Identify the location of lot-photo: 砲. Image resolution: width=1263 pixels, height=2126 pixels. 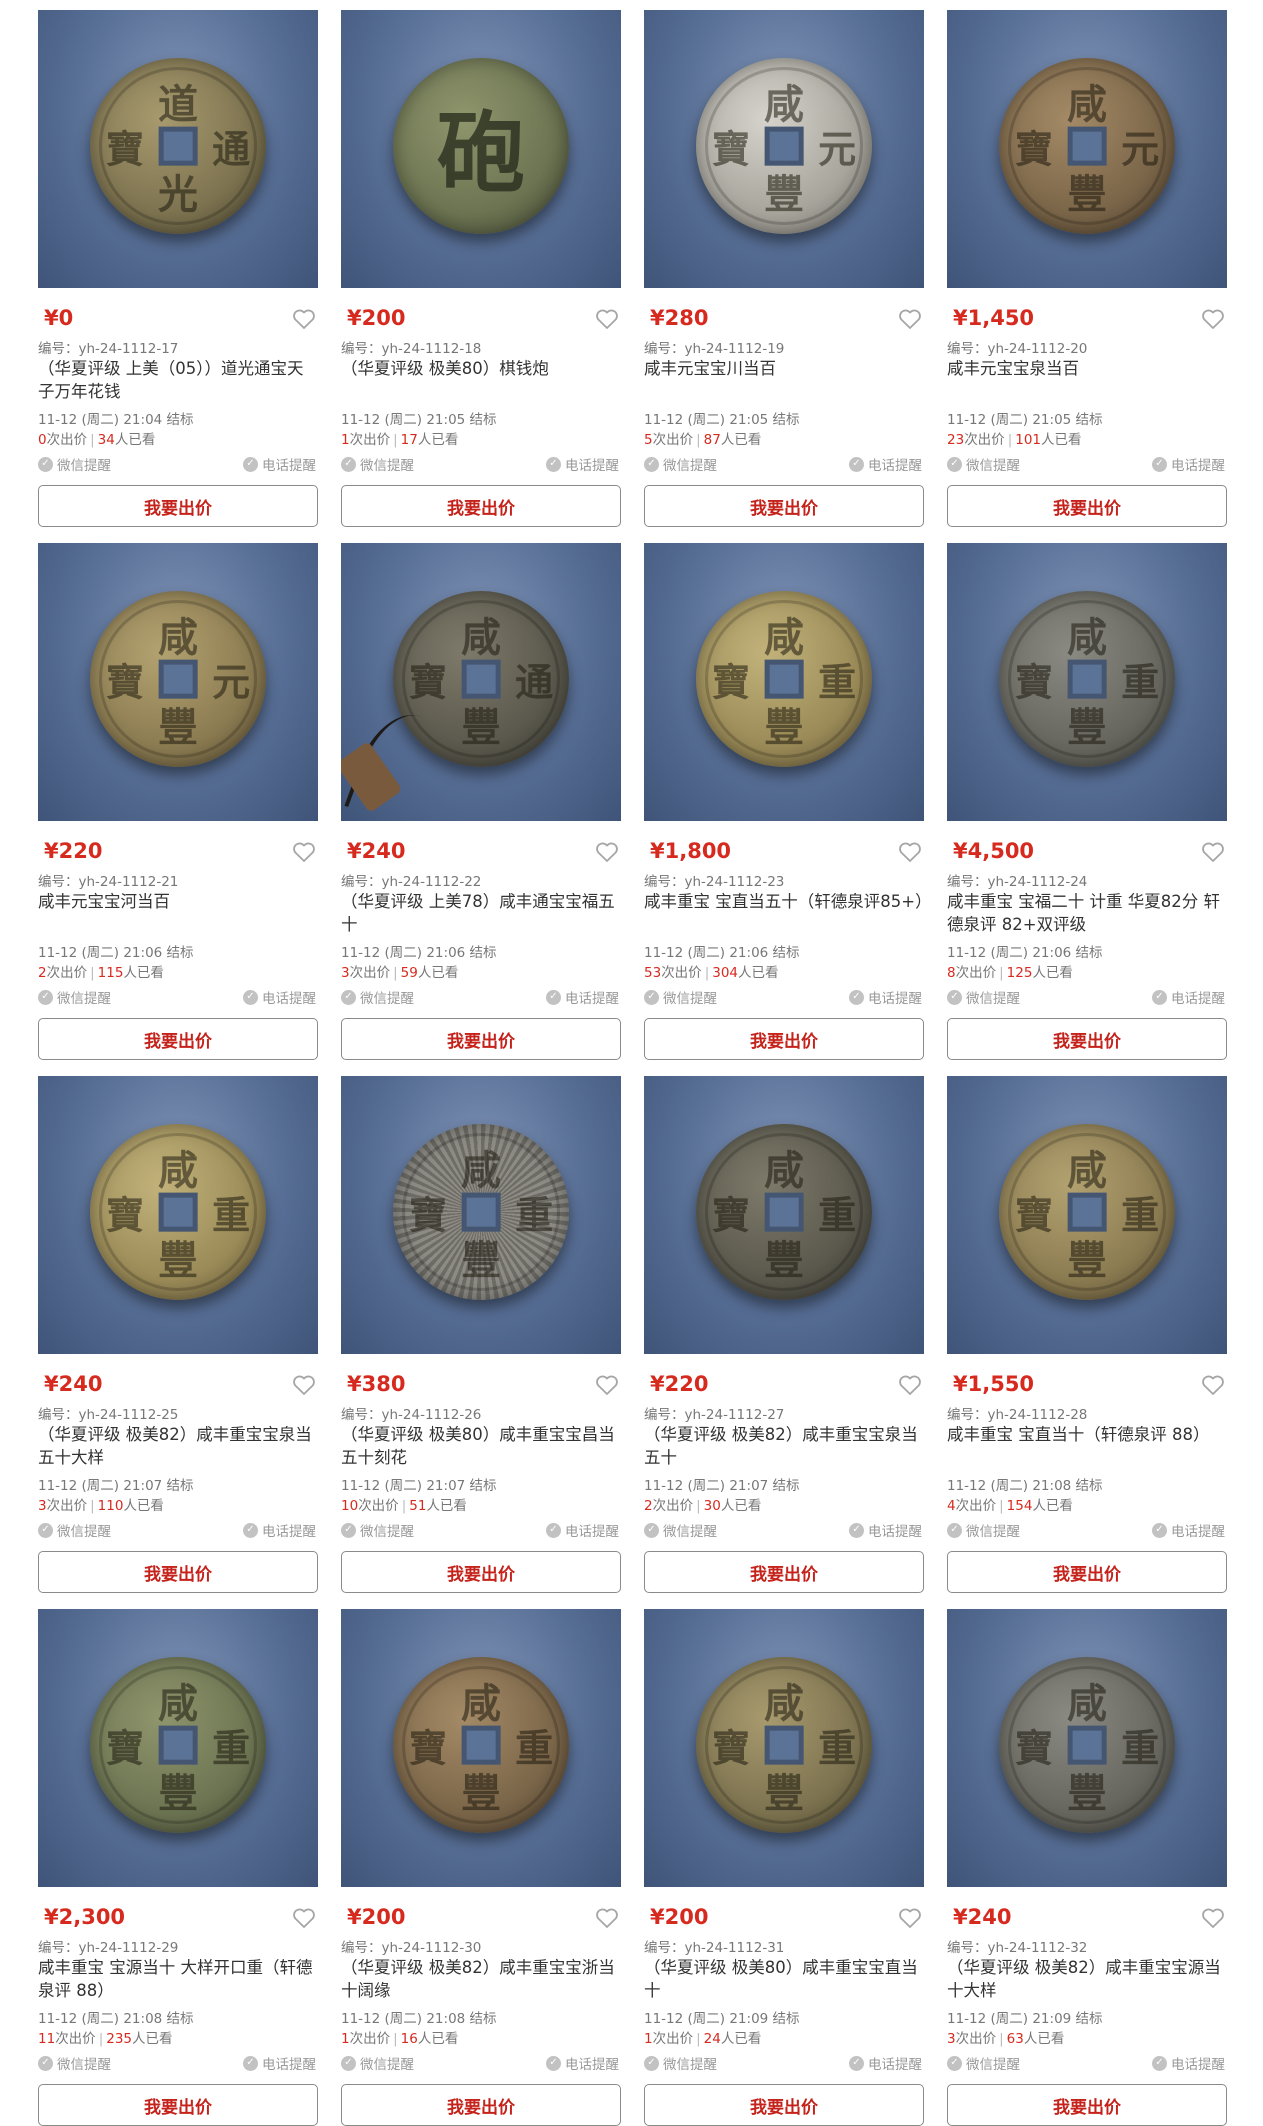
(481, 149).